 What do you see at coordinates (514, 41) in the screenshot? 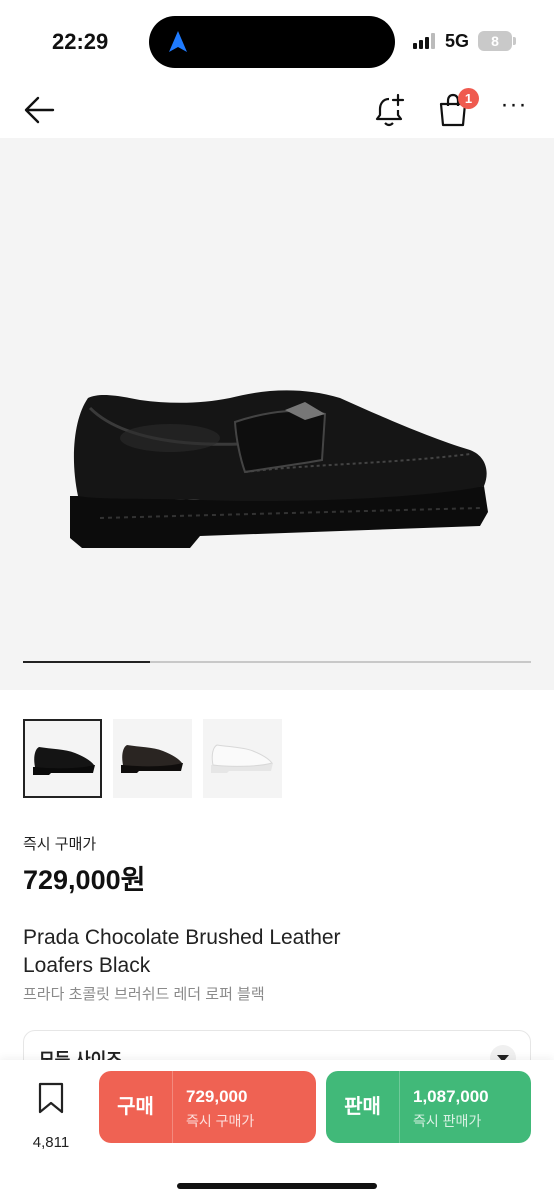
I see `battery-tip` at bounding box center [514, 41].